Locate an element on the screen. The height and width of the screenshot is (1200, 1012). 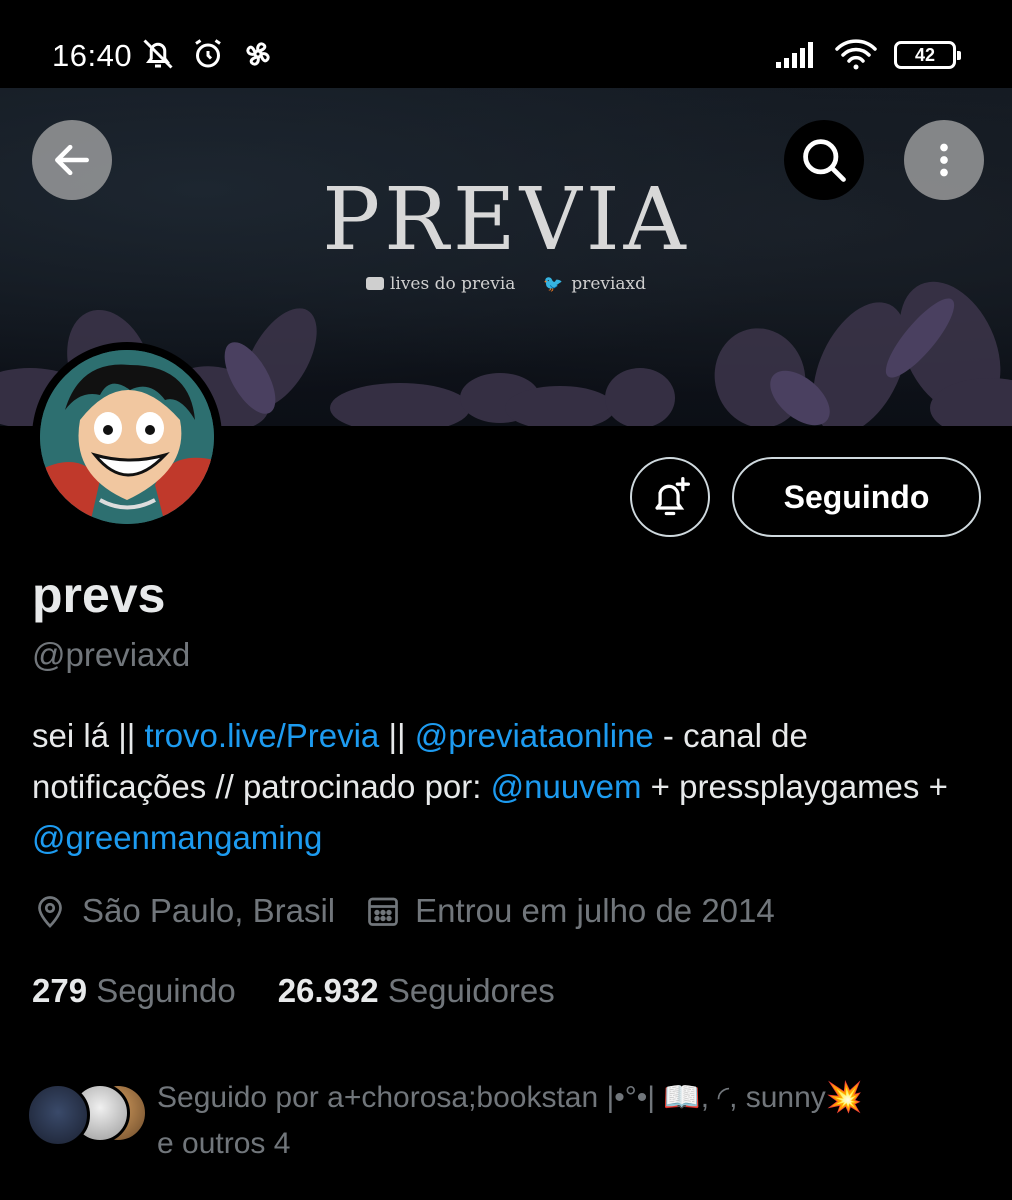
back-arrow-icon is located at coordinates (72, 160).